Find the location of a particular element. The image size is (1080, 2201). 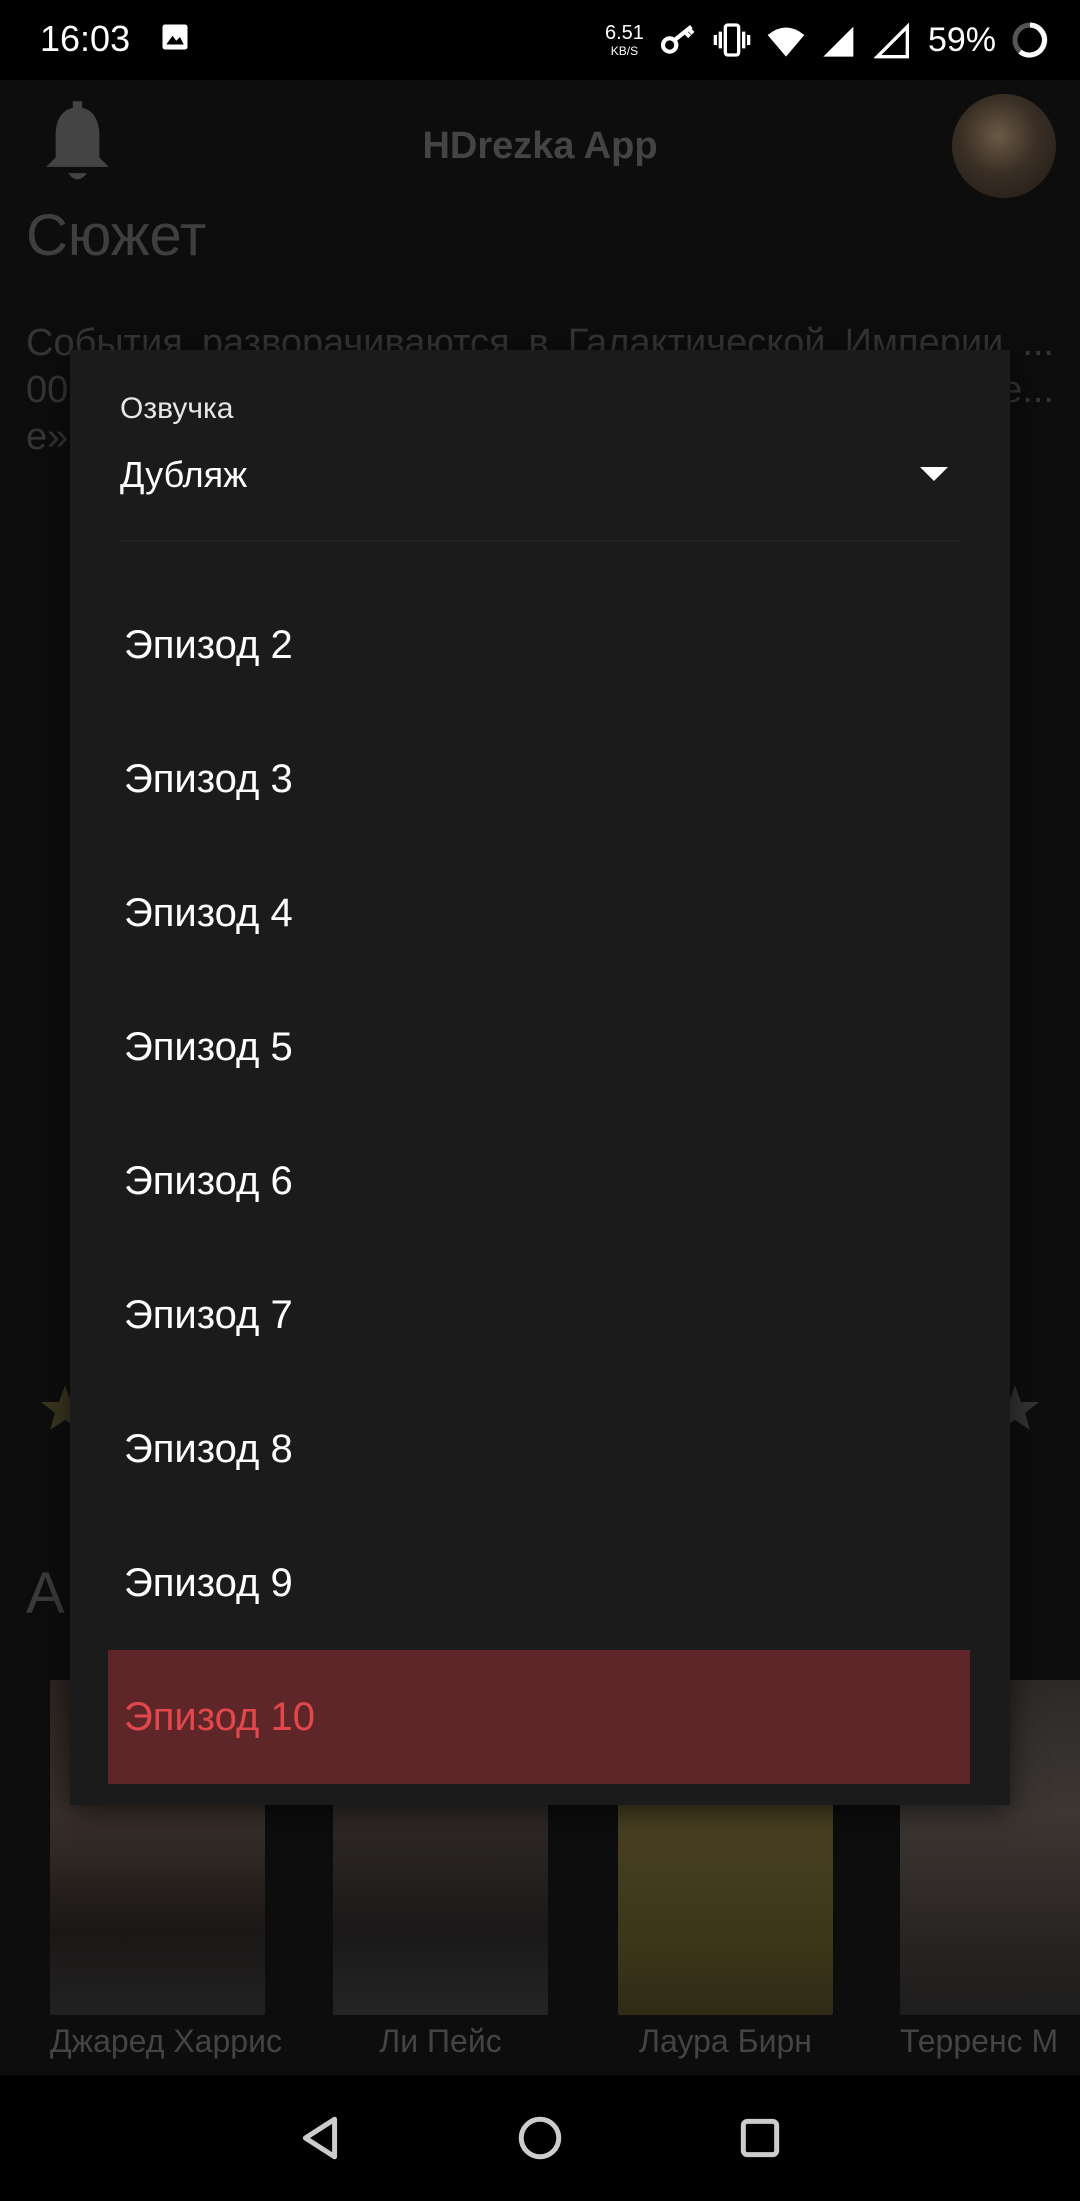

episode-item-3: Эпизод 3 is located at coordinates (539, 779).